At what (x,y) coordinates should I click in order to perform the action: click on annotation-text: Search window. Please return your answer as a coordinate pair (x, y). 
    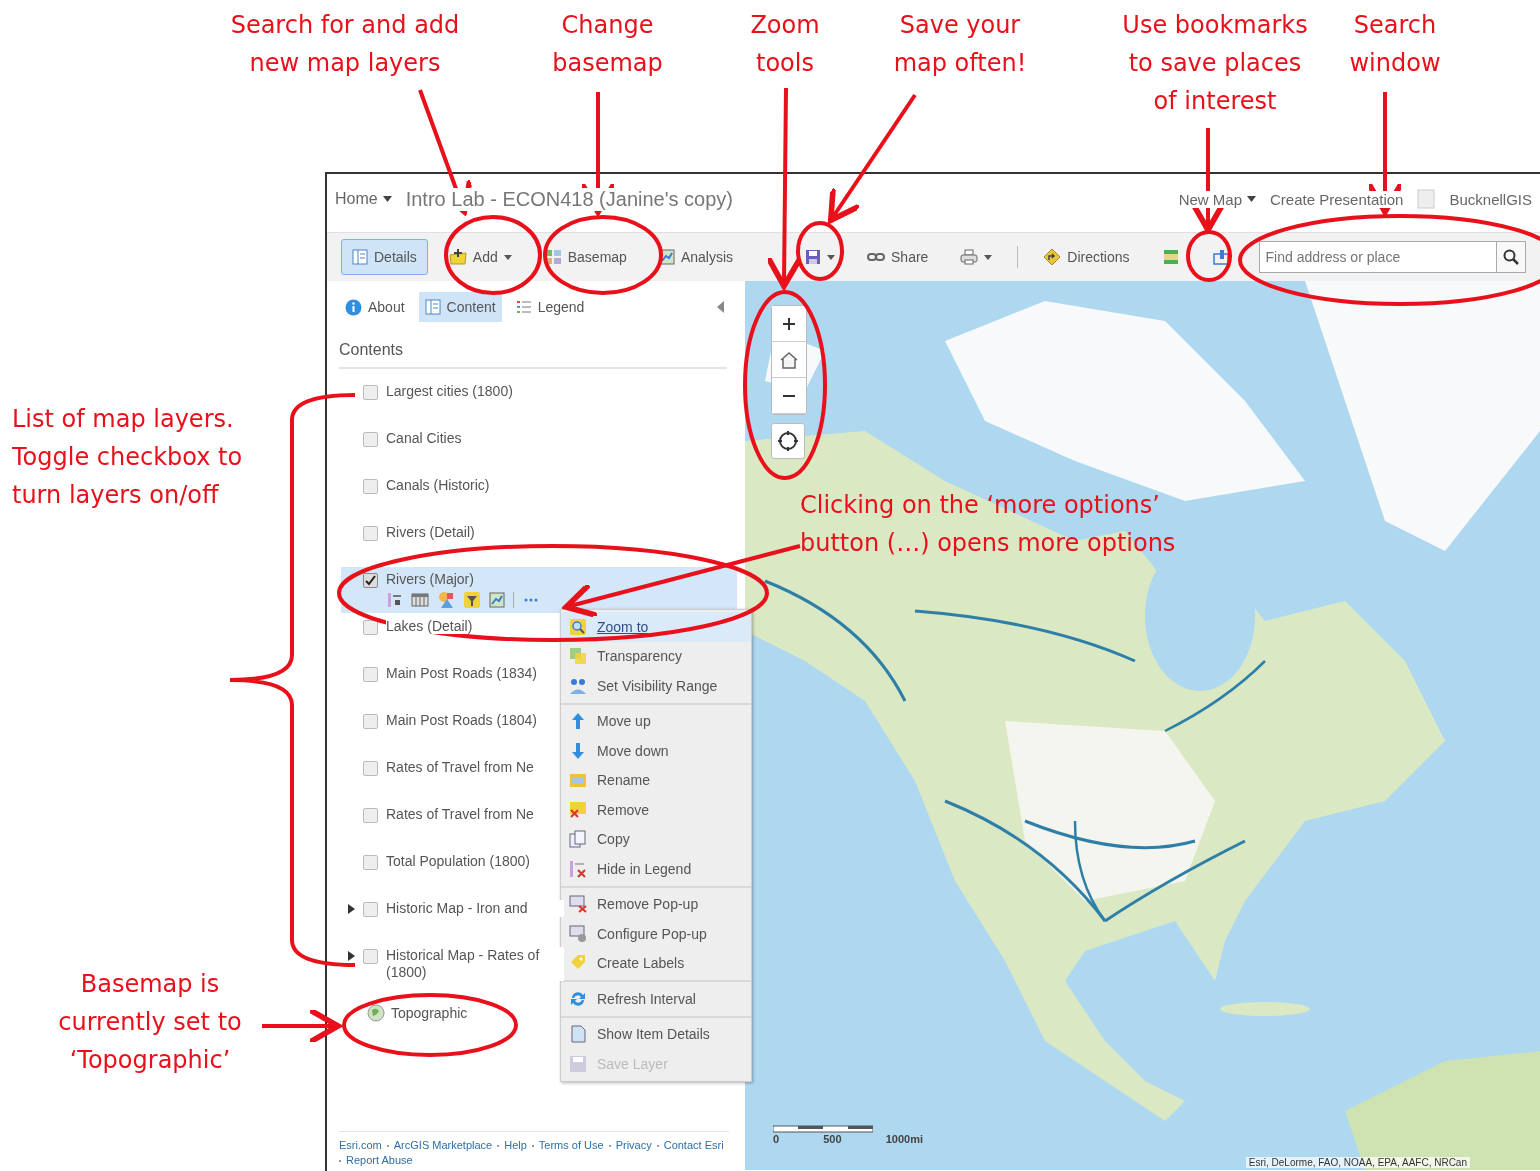
    Looking at the image, I should click on (1395, 44).